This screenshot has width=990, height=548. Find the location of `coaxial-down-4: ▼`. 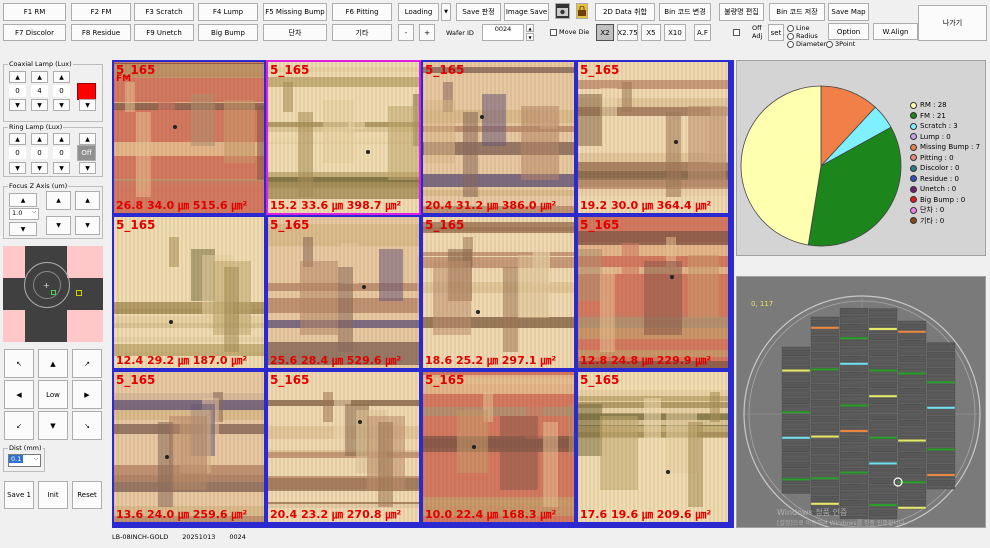

coaxial-down-4: ▼ is located at coordinates (87, 105).